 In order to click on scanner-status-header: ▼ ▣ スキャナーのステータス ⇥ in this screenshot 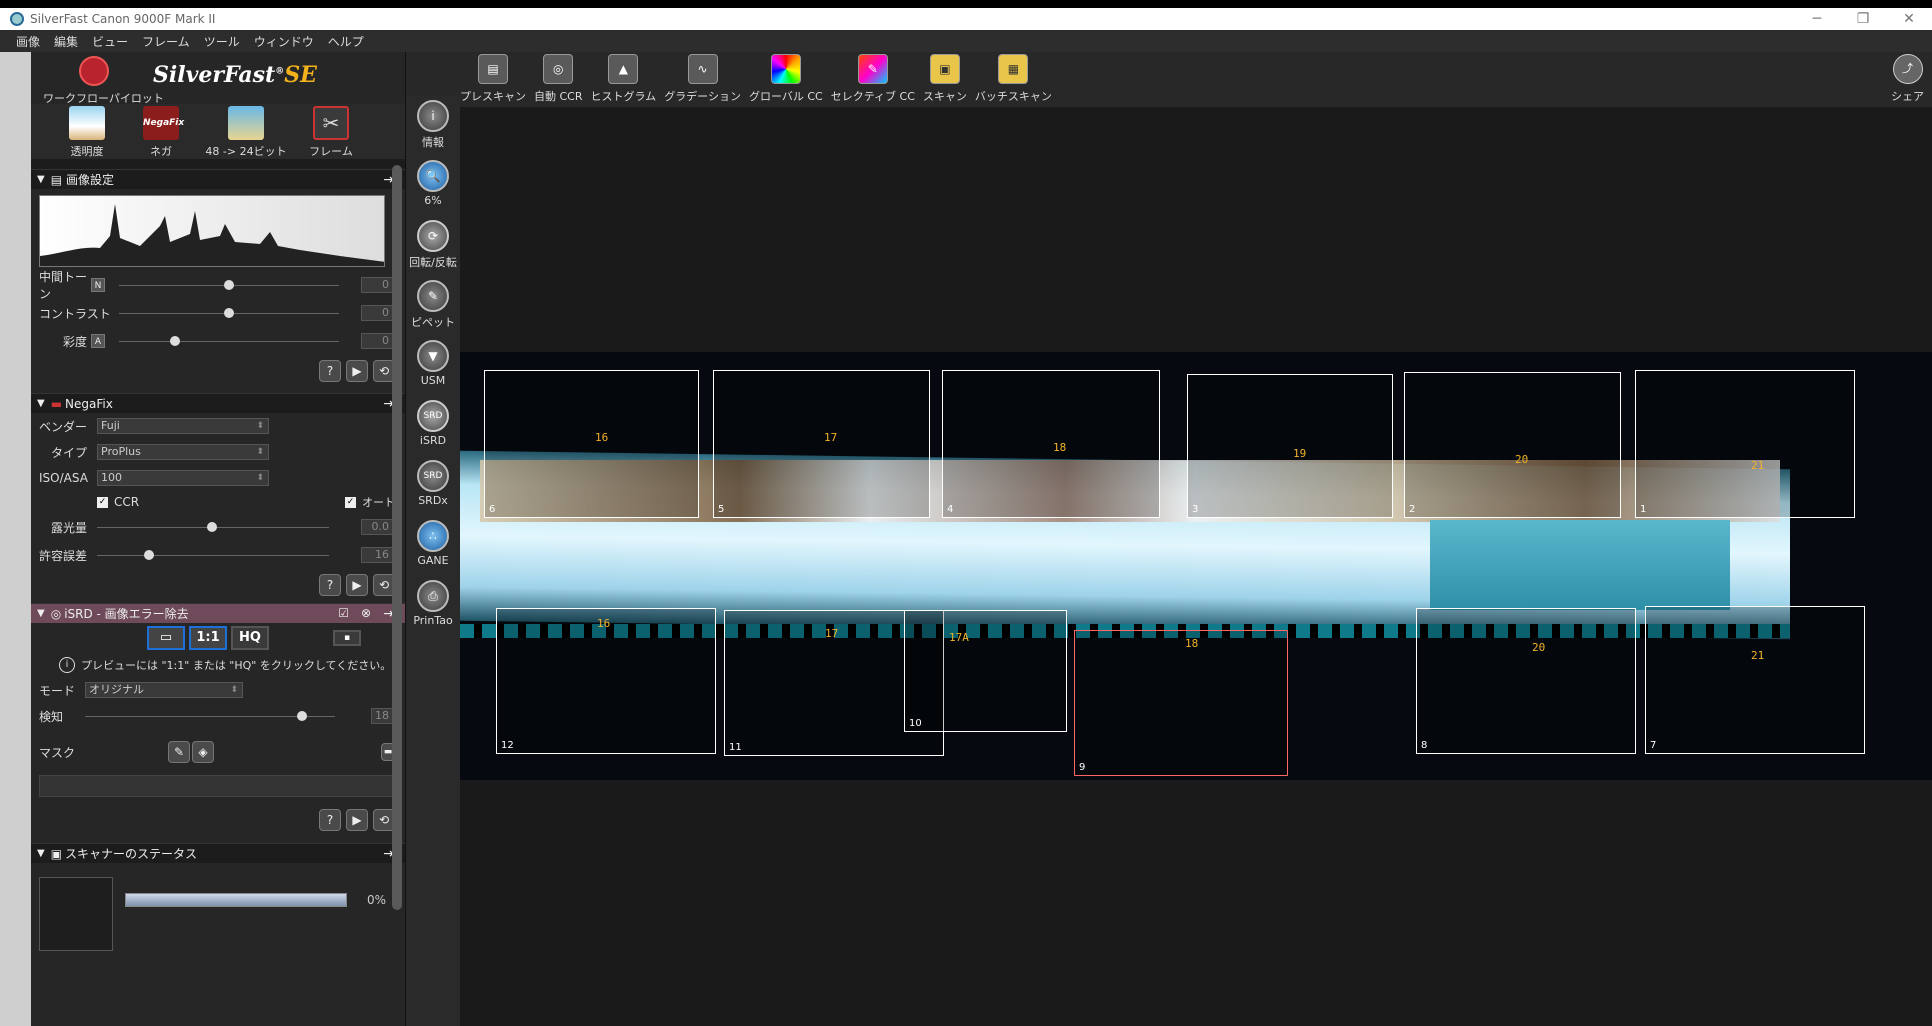, I will do `click(218, 853)`.